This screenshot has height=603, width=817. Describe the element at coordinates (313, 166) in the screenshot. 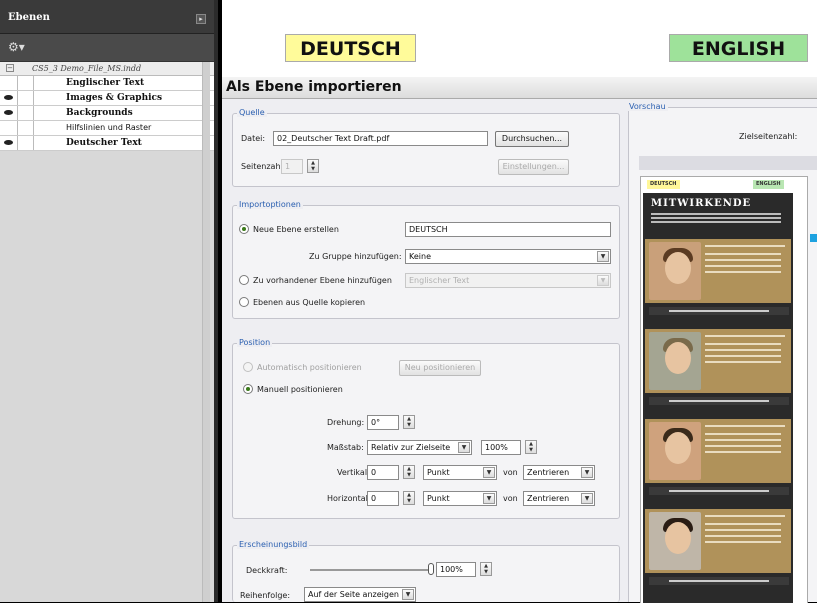

I see `page-number-stepper: ▲ ▼` at that location.